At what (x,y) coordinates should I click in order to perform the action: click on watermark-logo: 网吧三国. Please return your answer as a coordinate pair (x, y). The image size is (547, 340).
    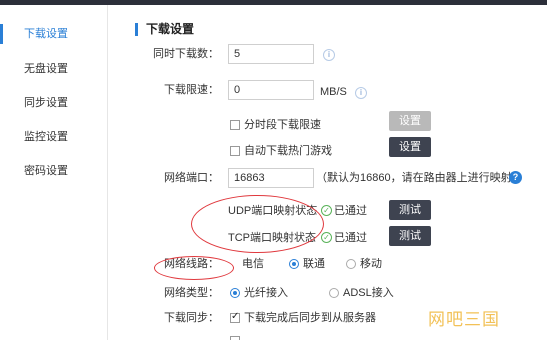
    Looking at the image, I should click on (464, 320).